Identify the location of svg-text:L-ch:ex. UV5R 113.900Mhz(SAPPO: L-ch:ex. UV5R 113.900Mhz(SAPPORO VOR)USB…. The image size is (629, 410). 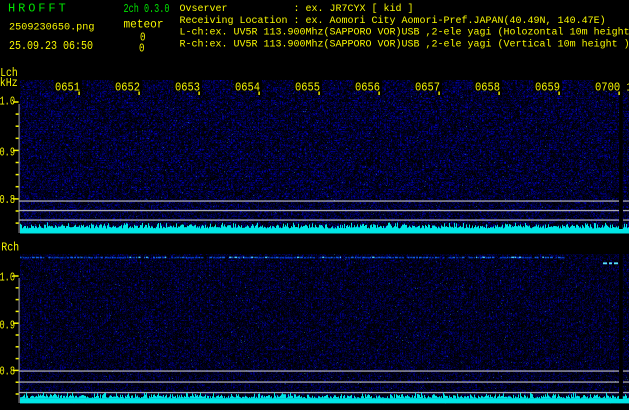
(404, 33).